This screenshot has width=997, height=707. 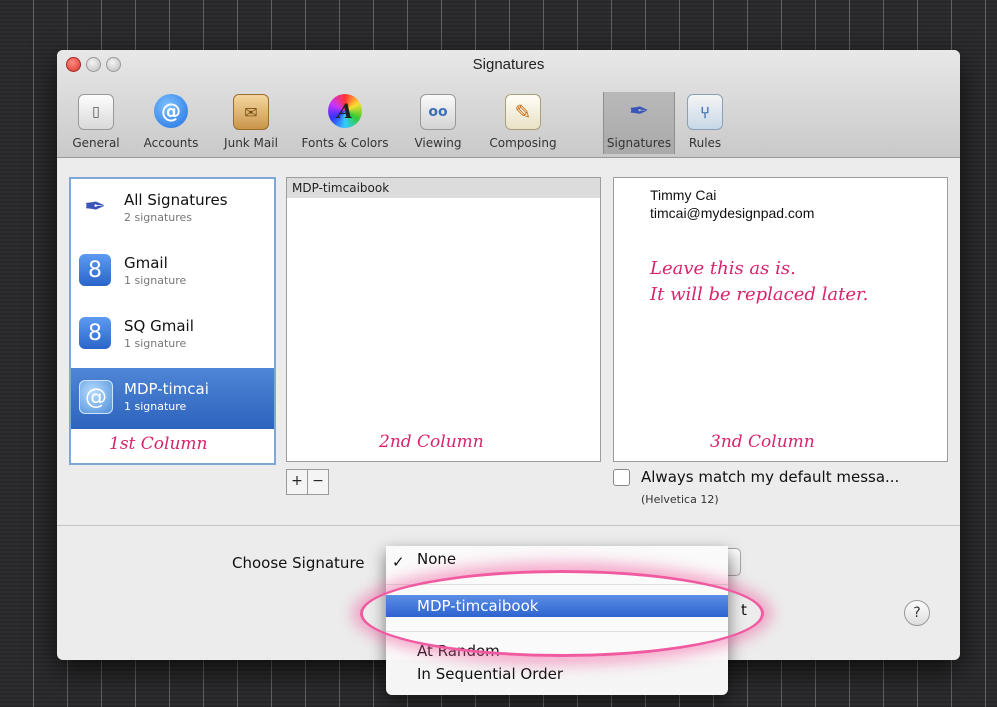 What do you see at coordinates (759, 294) in the screenshot?
I see `preview-note-line2: It will be replaced later.` at bounding box center [759, 294].